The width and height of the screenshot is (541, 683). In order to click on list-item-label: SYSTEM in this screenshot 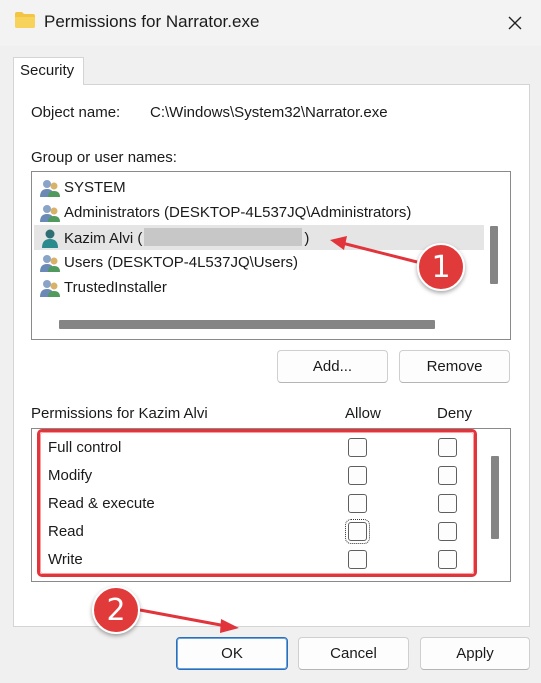, I will do `click(95, 187)`.